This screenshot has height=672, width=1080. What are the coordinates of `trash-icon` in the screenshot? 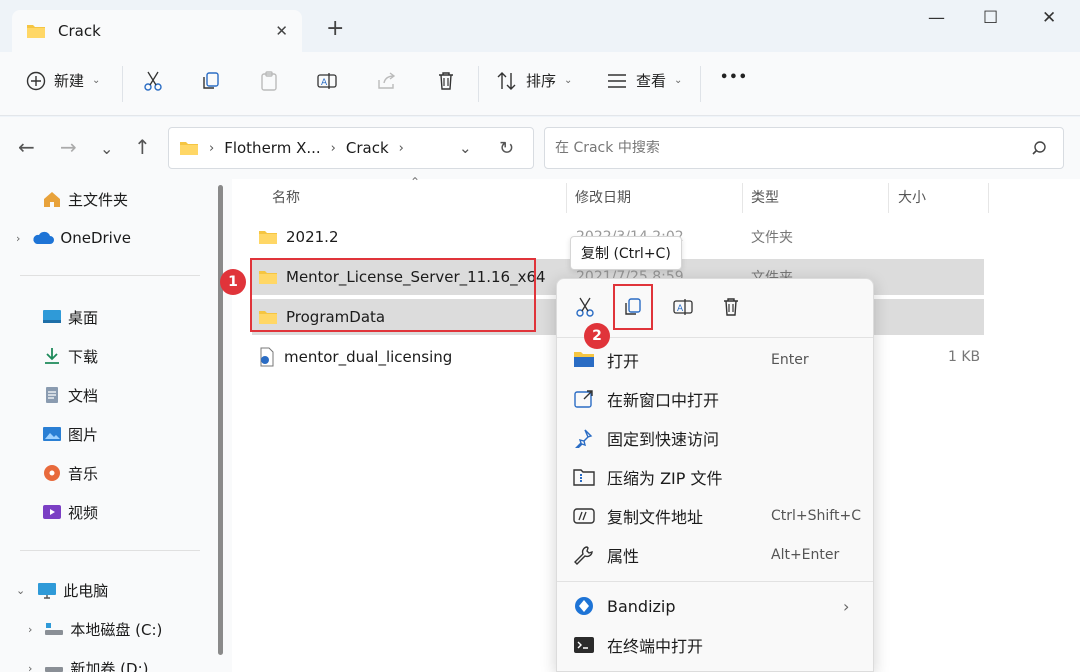 It's located at (731, 307).